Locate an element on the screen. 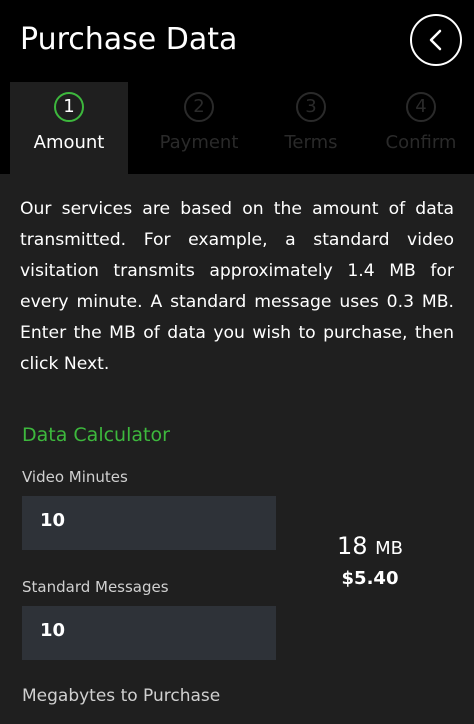 This screenshot has width=474, height=724. step-number-1: 1 is located at coordinates (69, 107).